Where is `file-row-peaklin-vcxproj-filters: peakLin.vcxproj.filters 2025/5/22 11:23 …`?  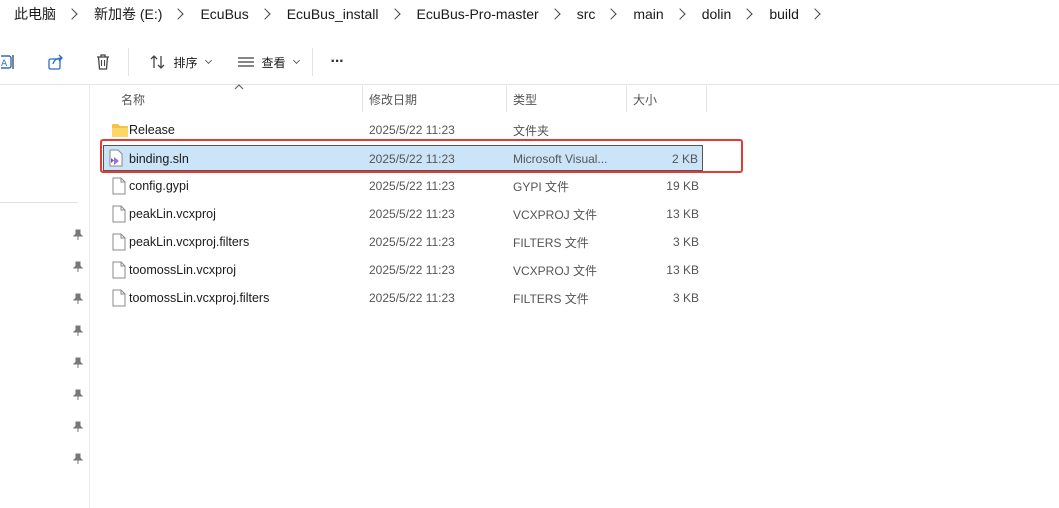
file-row-peaklin-vcxproj-filters: peakLin.vcxproj.filters 2025/5/22 11:23 … is located at coordinates (403, 242).